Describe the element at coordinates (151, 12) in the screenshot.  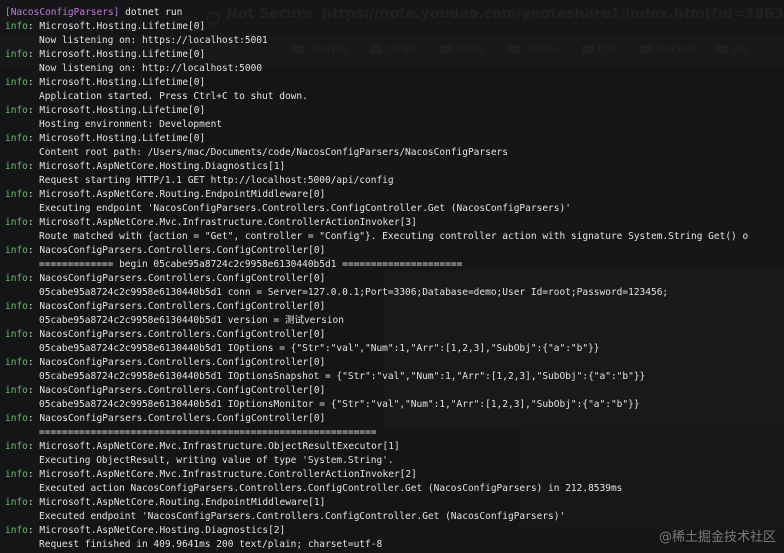
I see `command-text: dotnet run` at that location.